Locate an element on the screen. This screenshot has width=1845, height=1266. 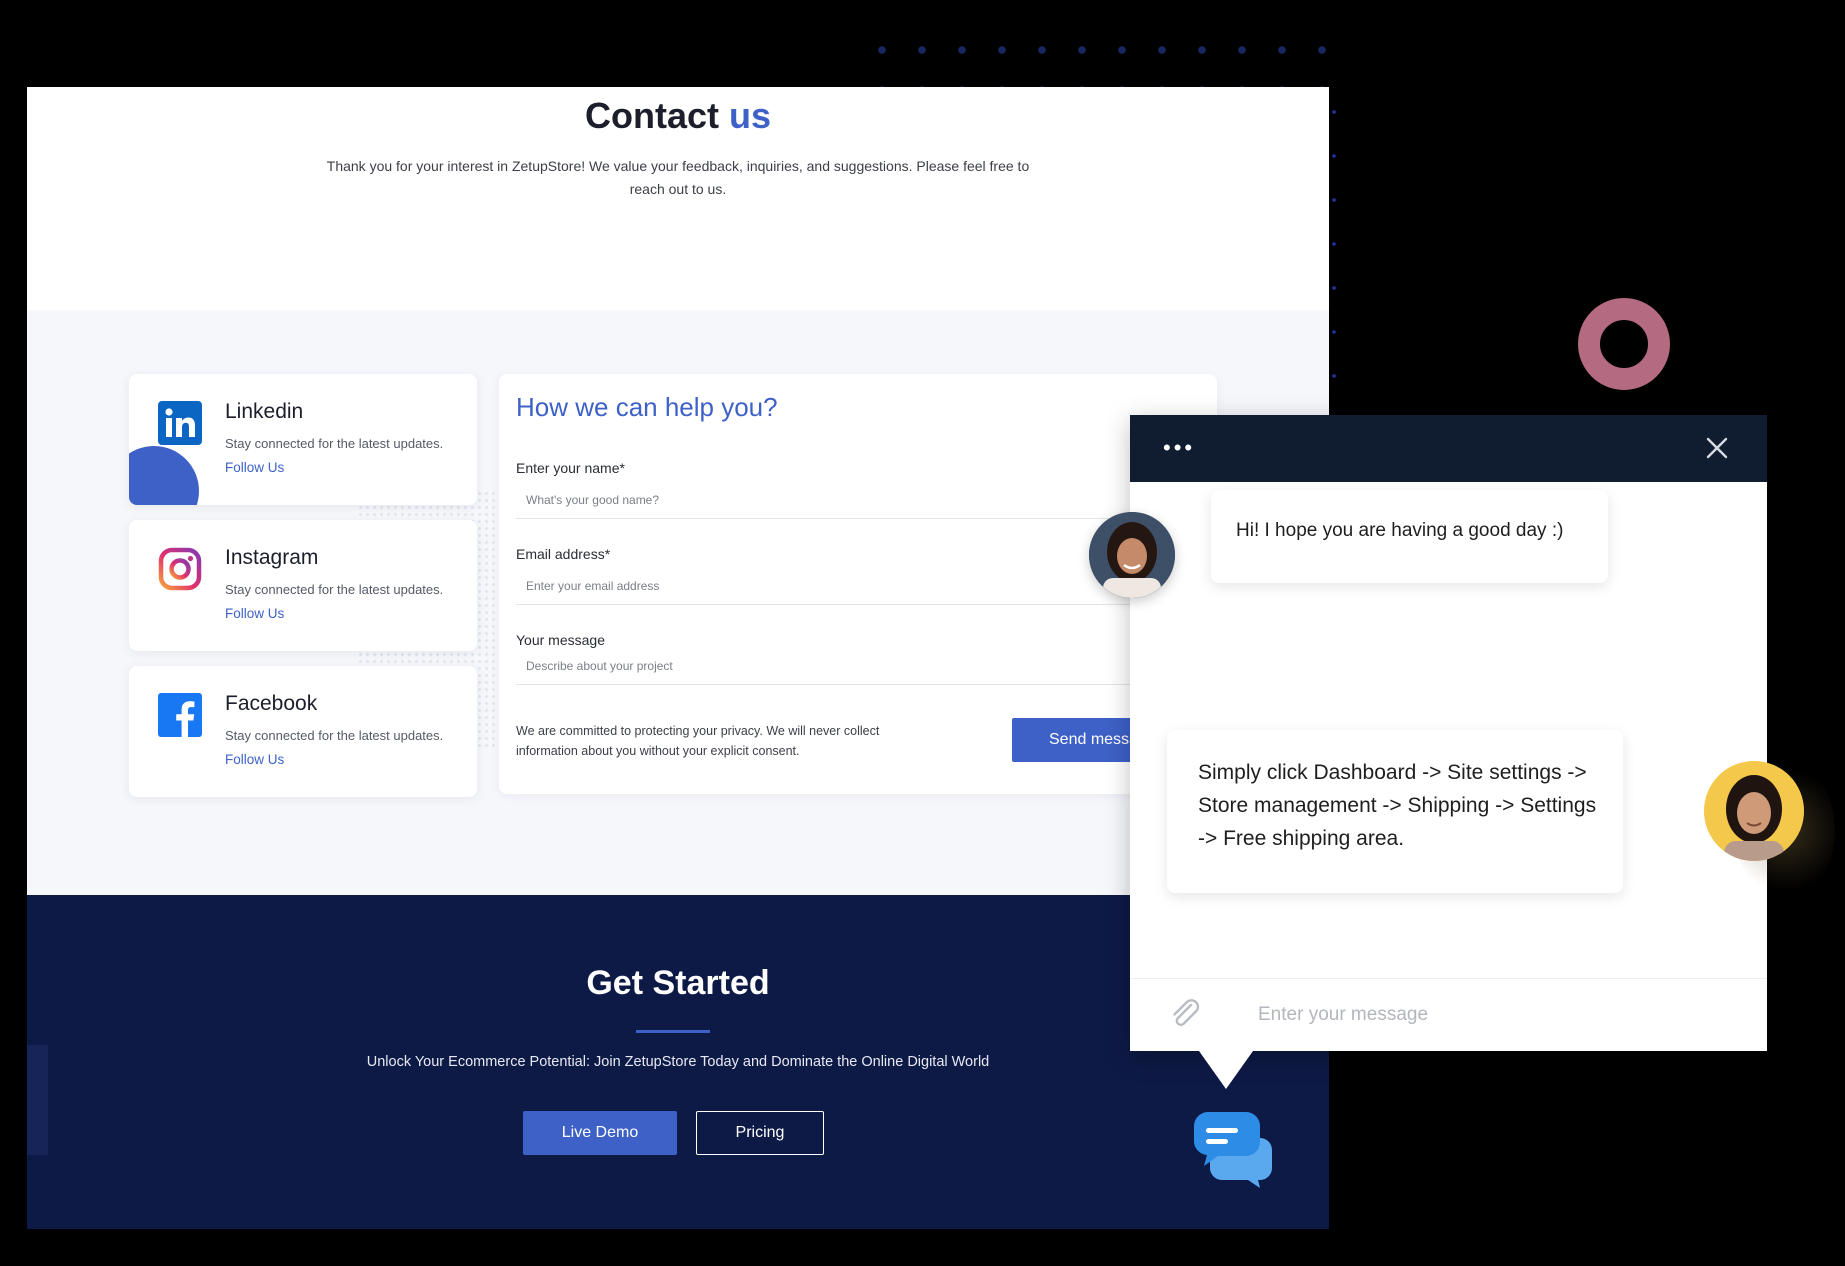
follow-facebook-link: Follow Us is located at coordinates (254, 759).